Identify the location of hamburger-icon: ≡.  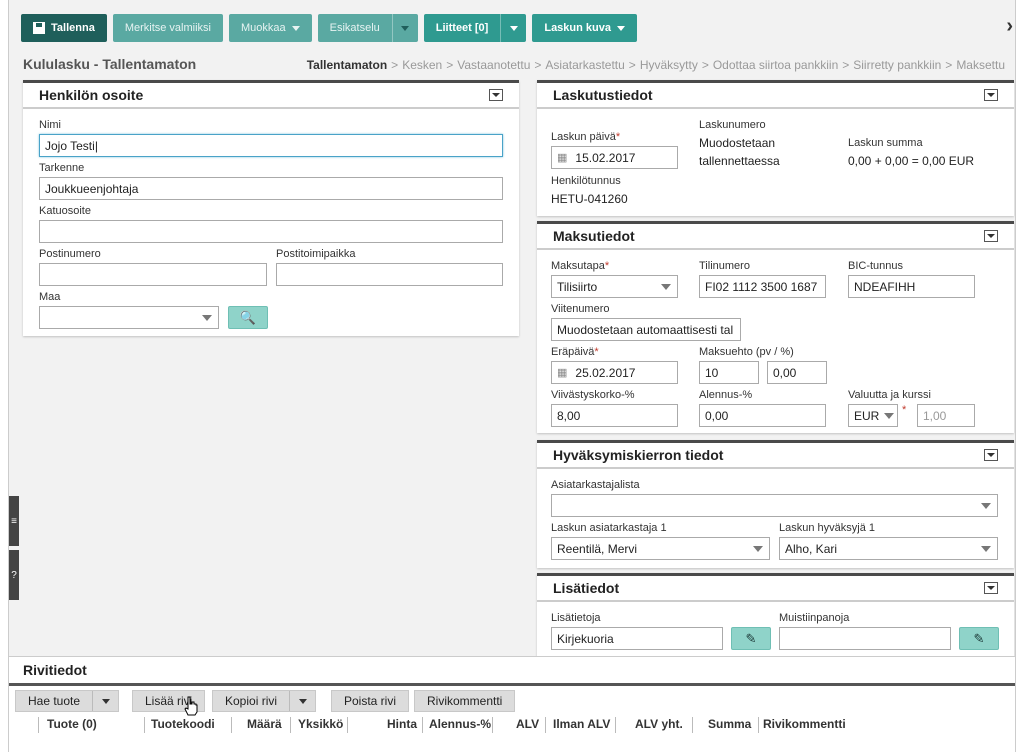
(14, 521).